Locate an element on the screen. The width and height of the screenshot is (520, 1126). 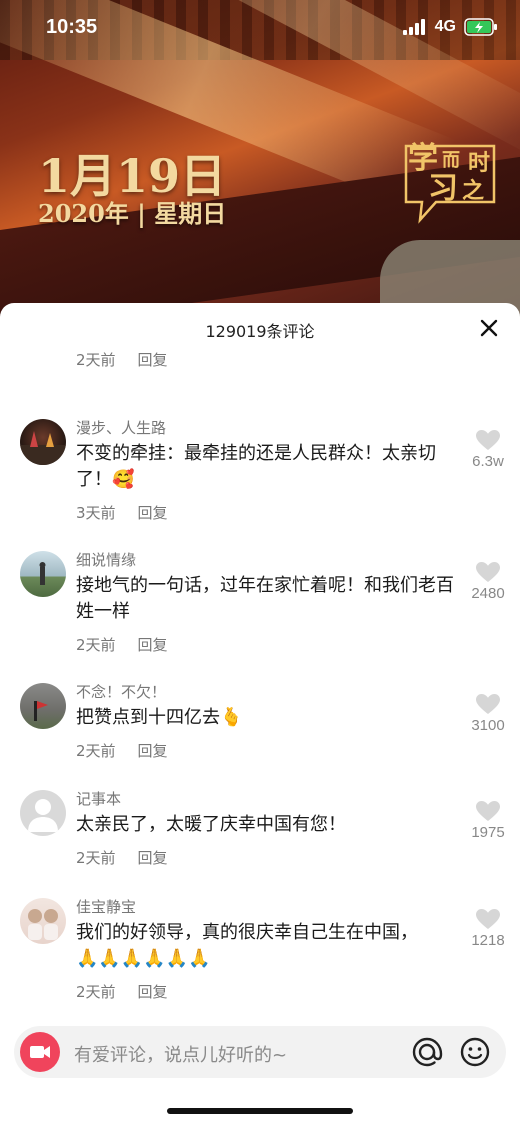
comment-body: 把赞点到十四亿去🫰 is located at coordinates (268, 718).